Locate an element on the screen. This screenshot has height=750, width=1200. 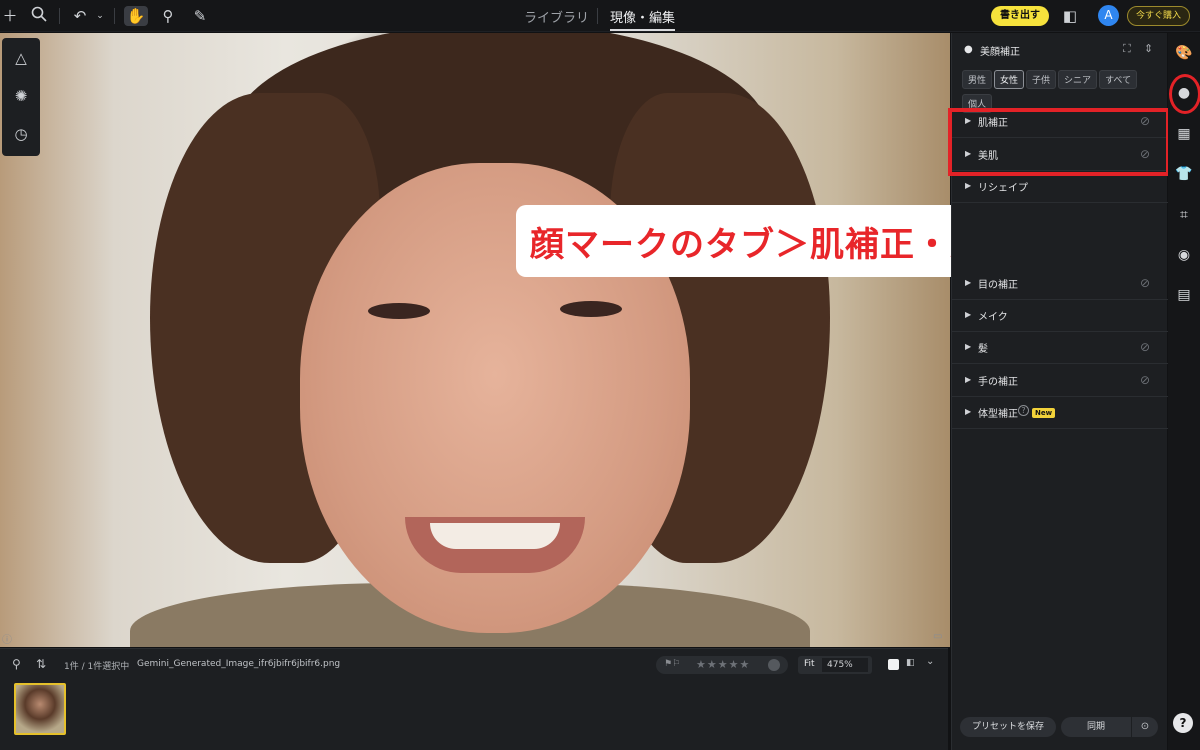
flag-icon: ⚑⚐ is located at coordinates (672, 664).